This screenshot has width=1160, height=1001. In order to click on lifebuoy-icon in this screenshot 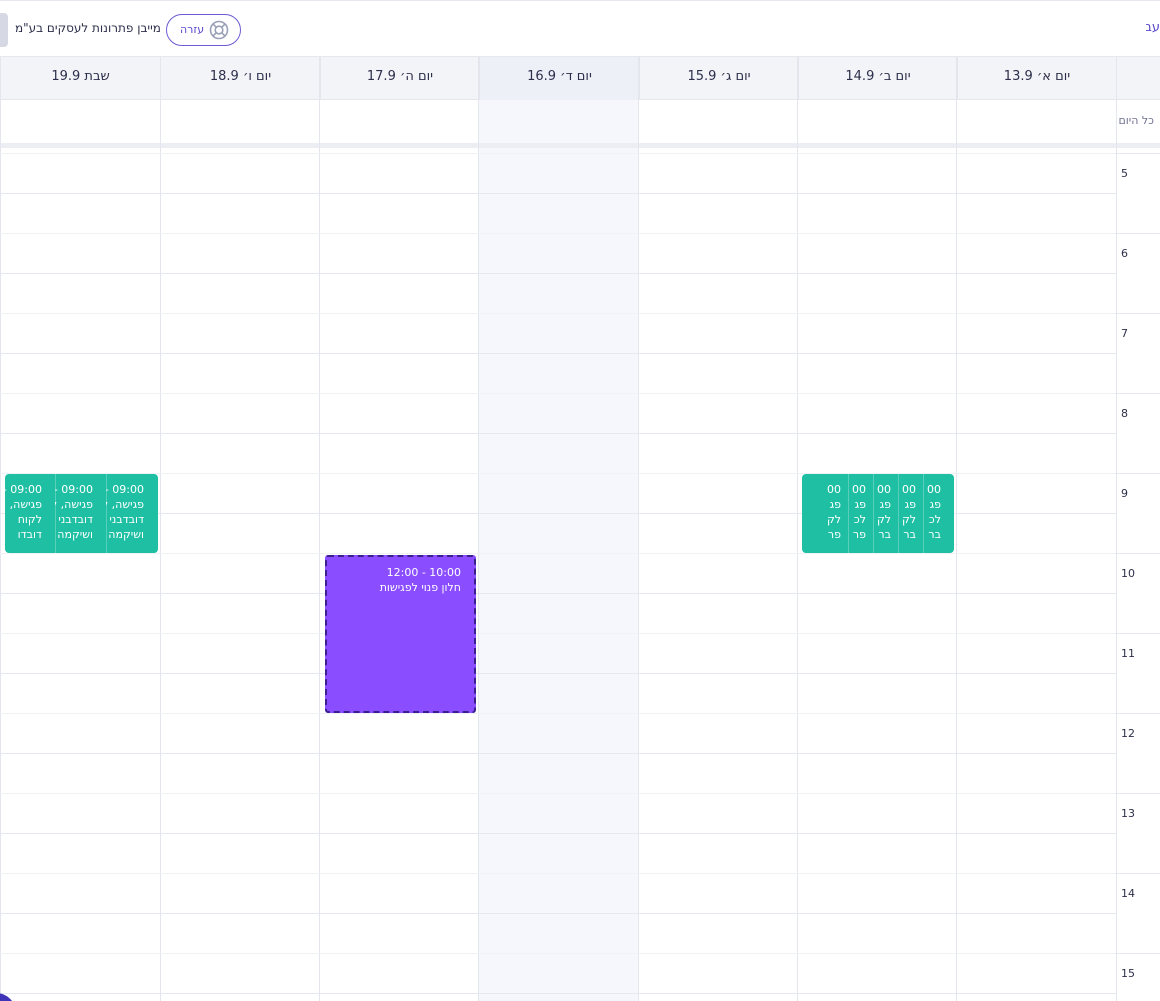, I will do `click(219, 30)`.